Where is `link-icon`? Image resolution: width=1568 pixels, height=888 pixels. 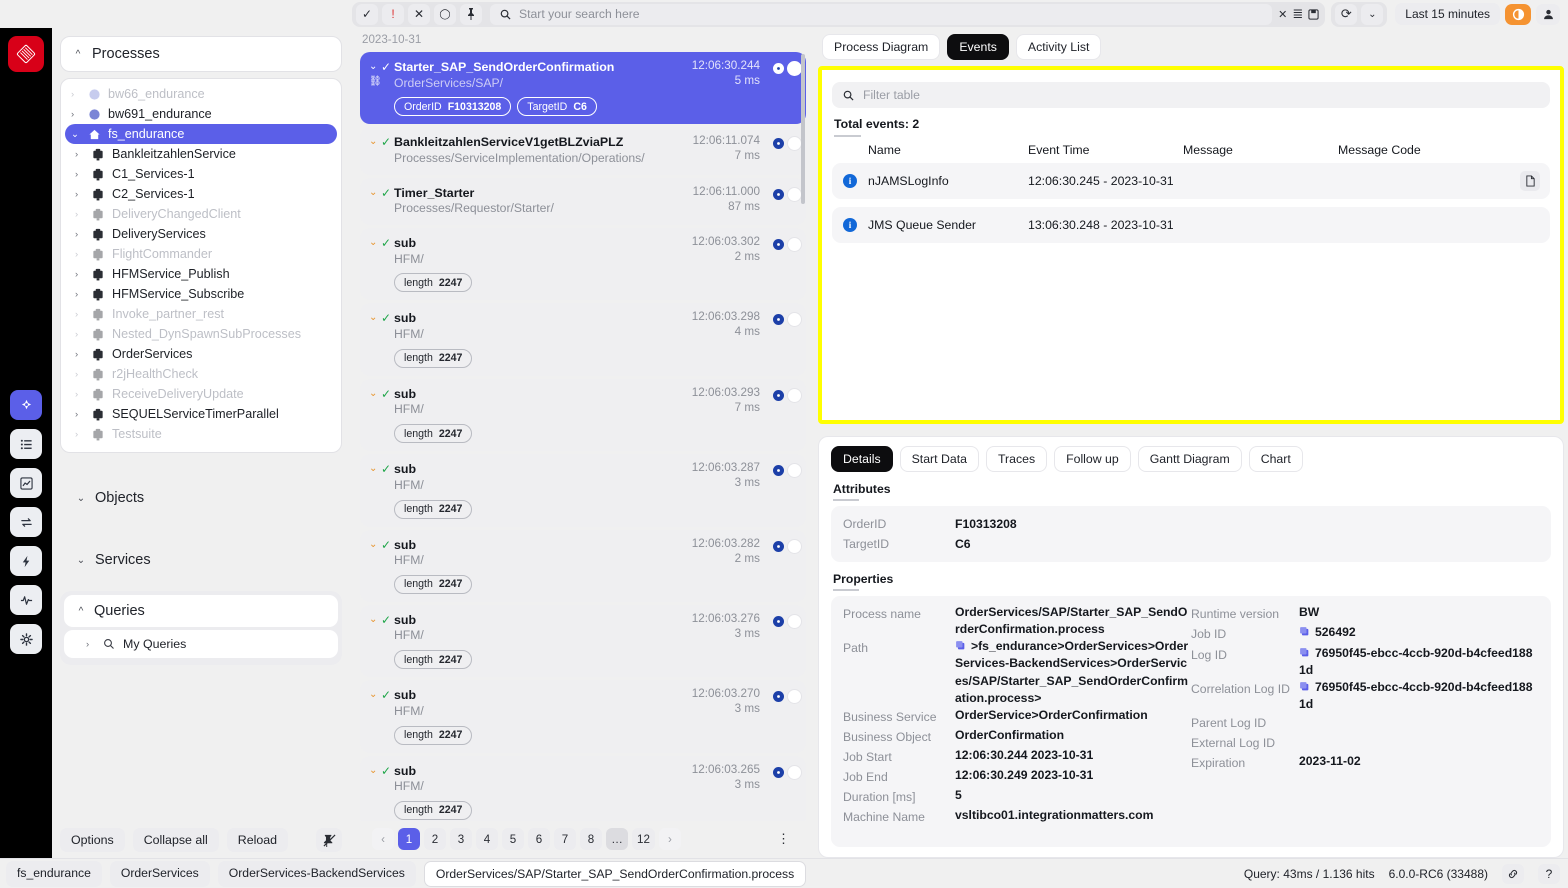
link-icon is located at coordinates (1513, 873).